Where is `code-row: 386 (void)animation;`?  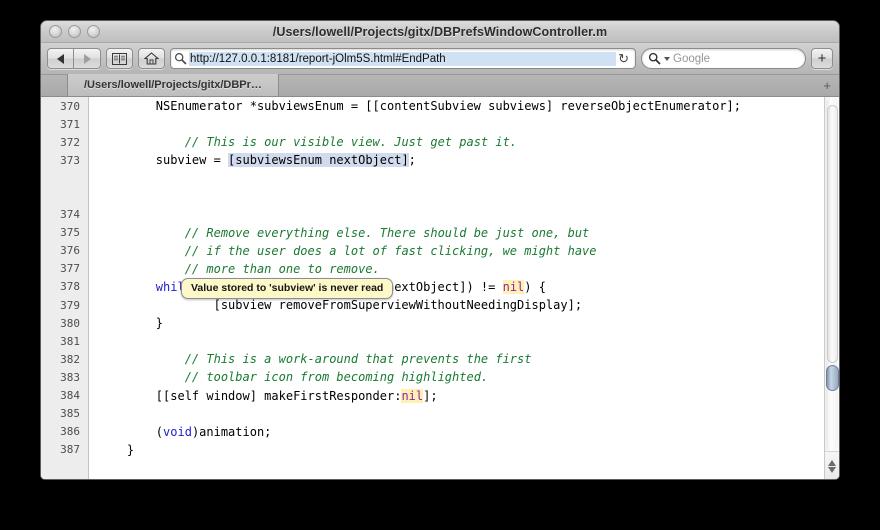
code-row: 386 (void)animation; is located at coordinates (432, 432).